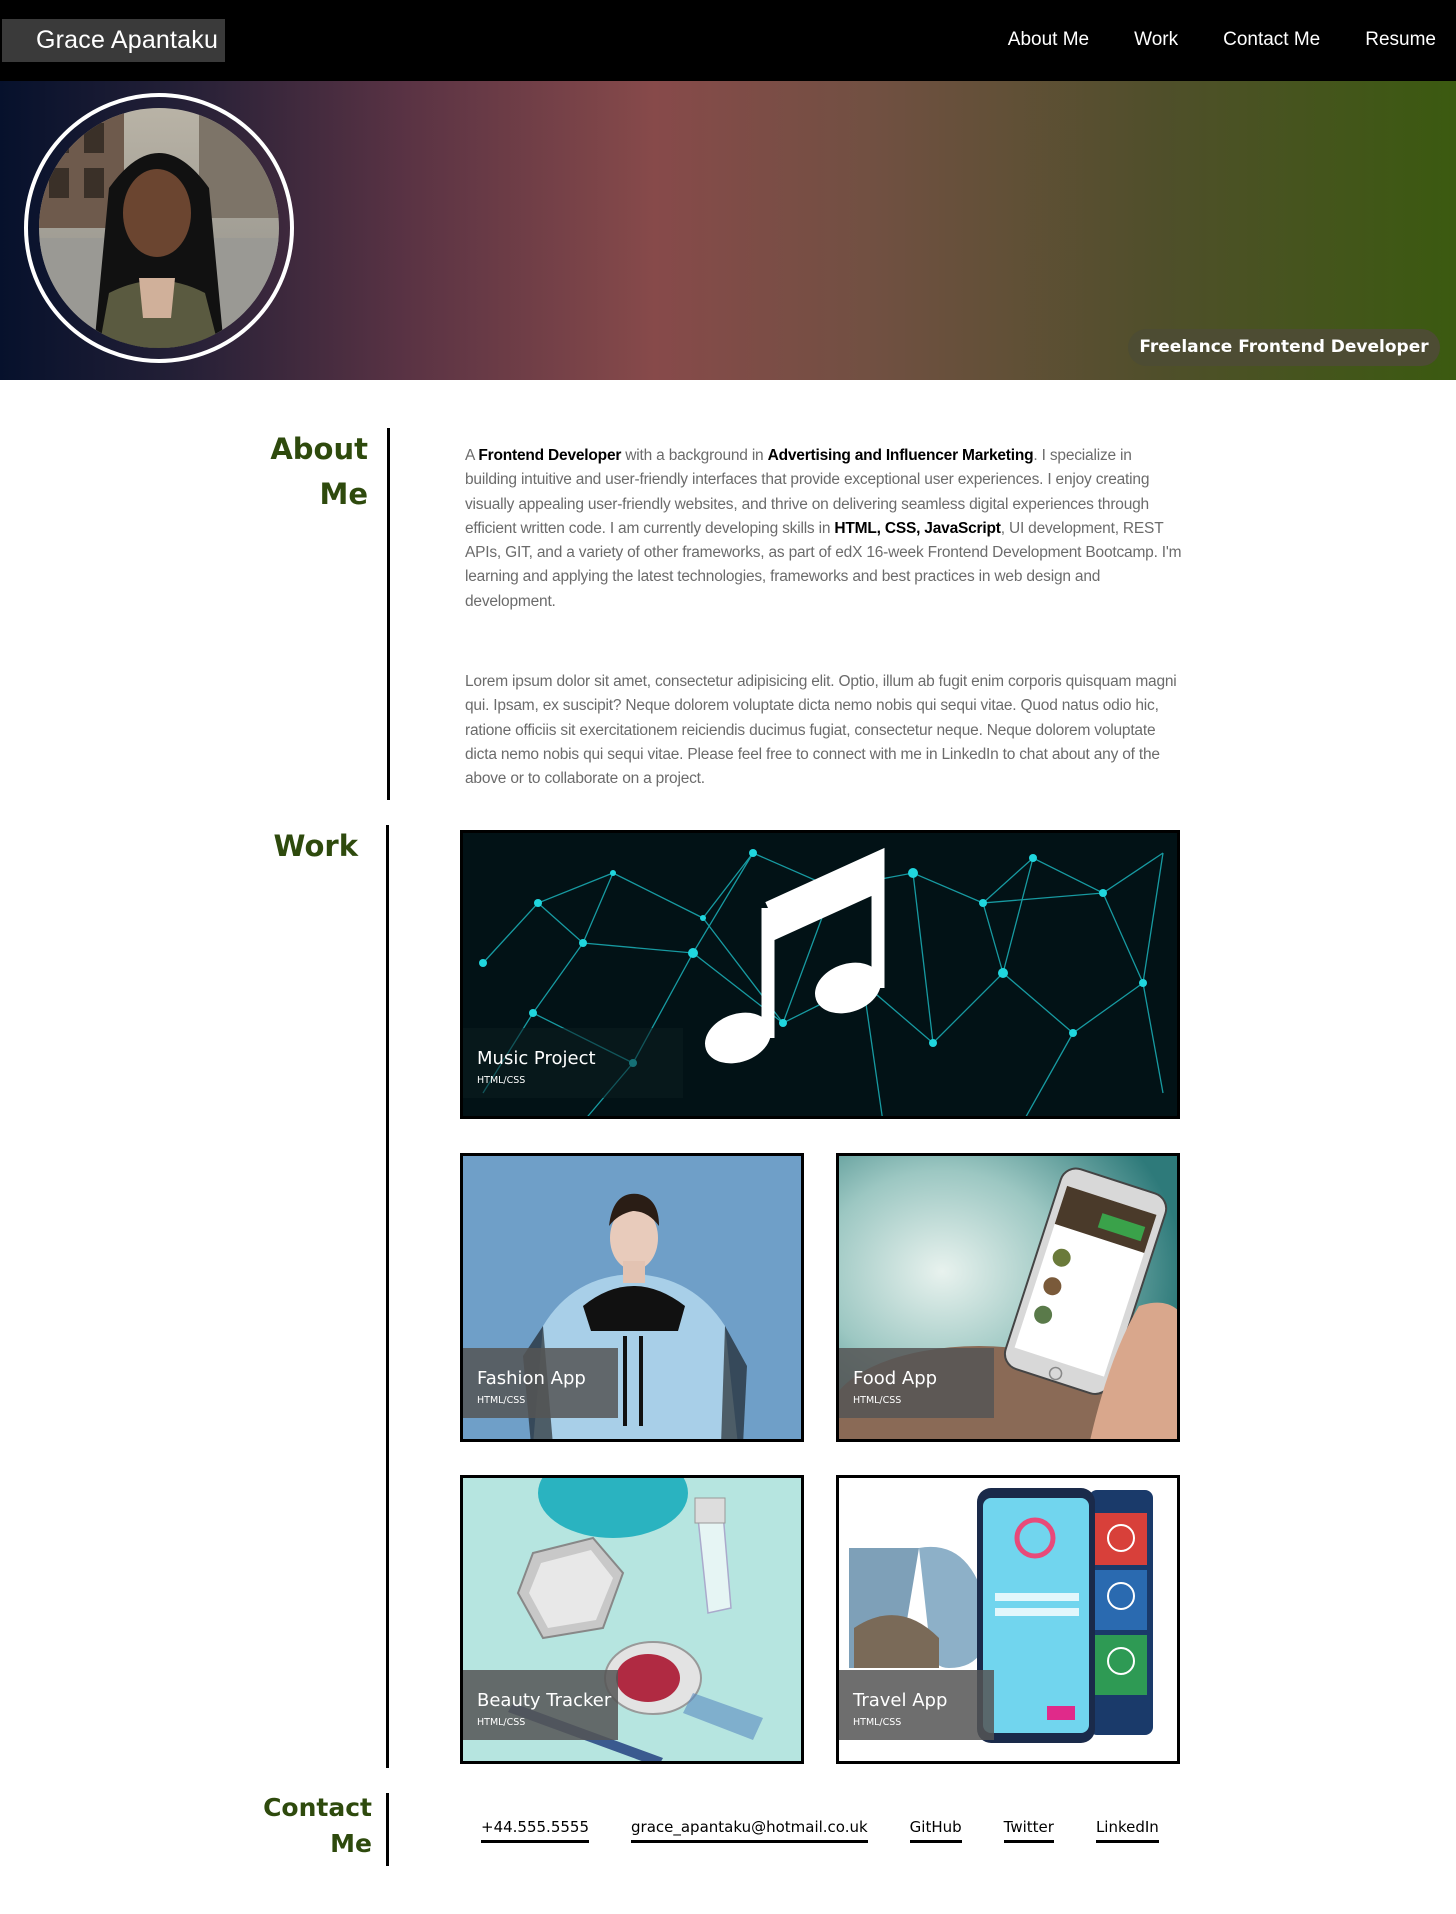 The width and height of the screenshot is (1456, 1914). Describe the element at coordinates (1028, 1830) in the screenshot. I see `twitter-link: Twitter` at that location.